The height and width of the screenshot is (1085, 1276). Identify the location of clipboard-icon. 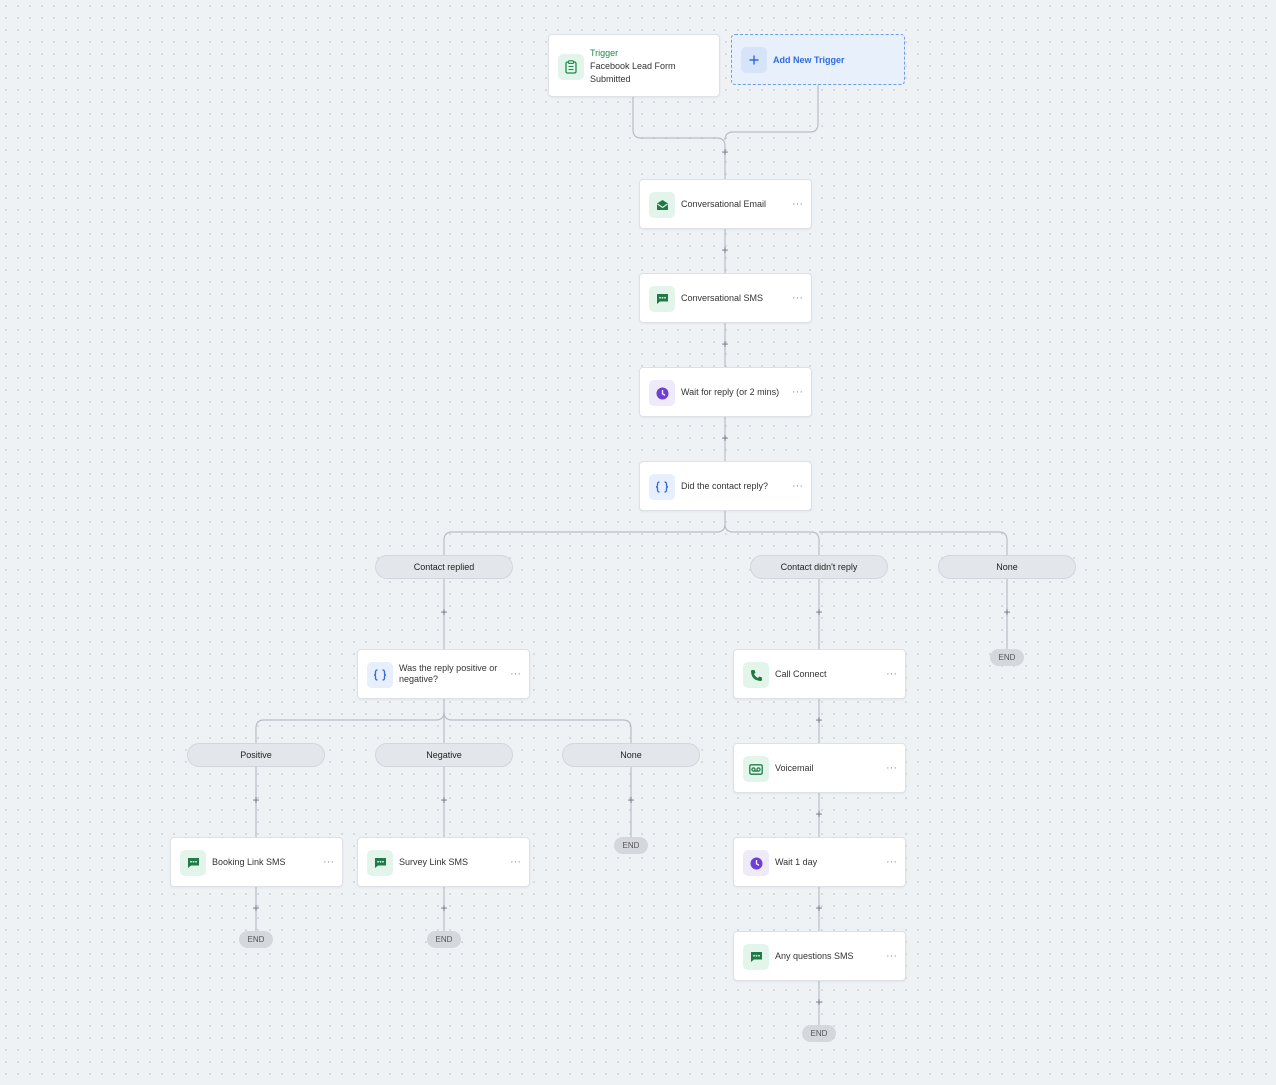
(571, 67).